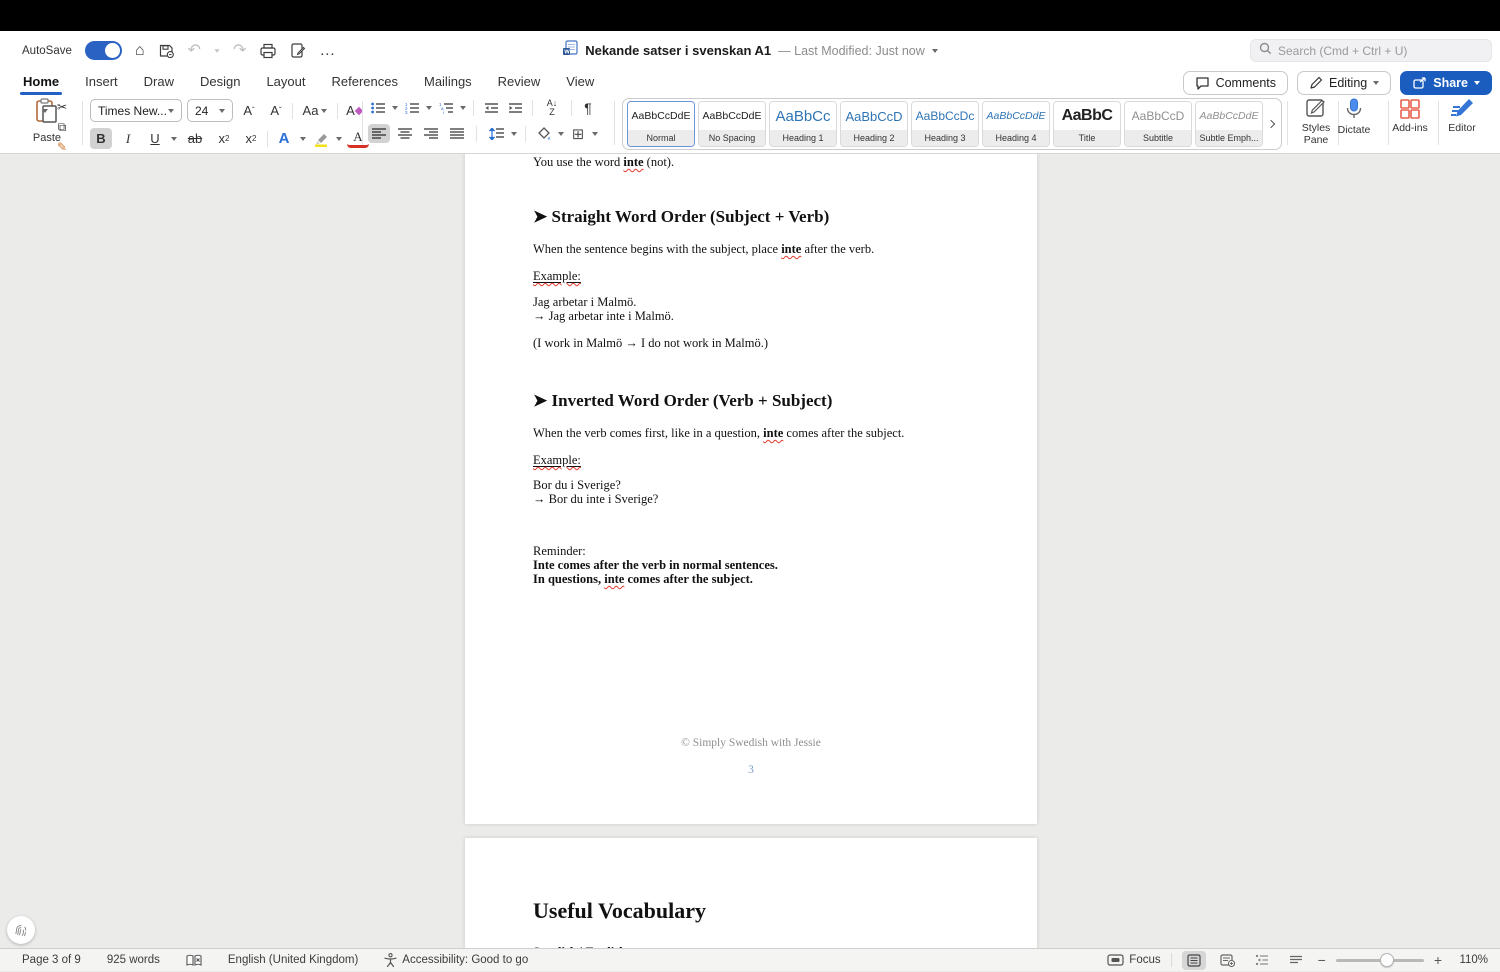 The height and width of the screenshot is (972, 1500). Describe the element at coordinates (101, 138) in the screenshot. I see `bold-button: B` at that location.